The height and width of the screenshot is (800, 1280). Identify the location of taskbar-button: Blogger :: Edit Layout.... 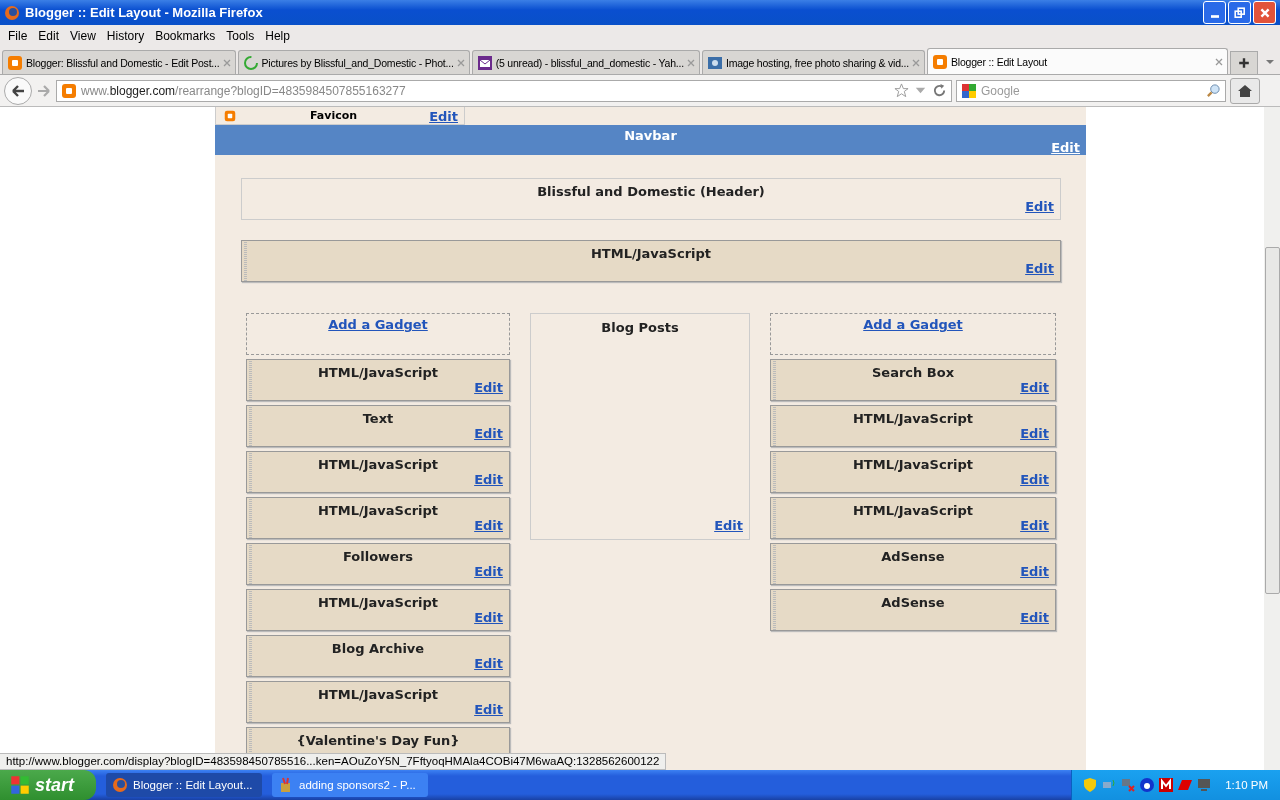
(184, 785).